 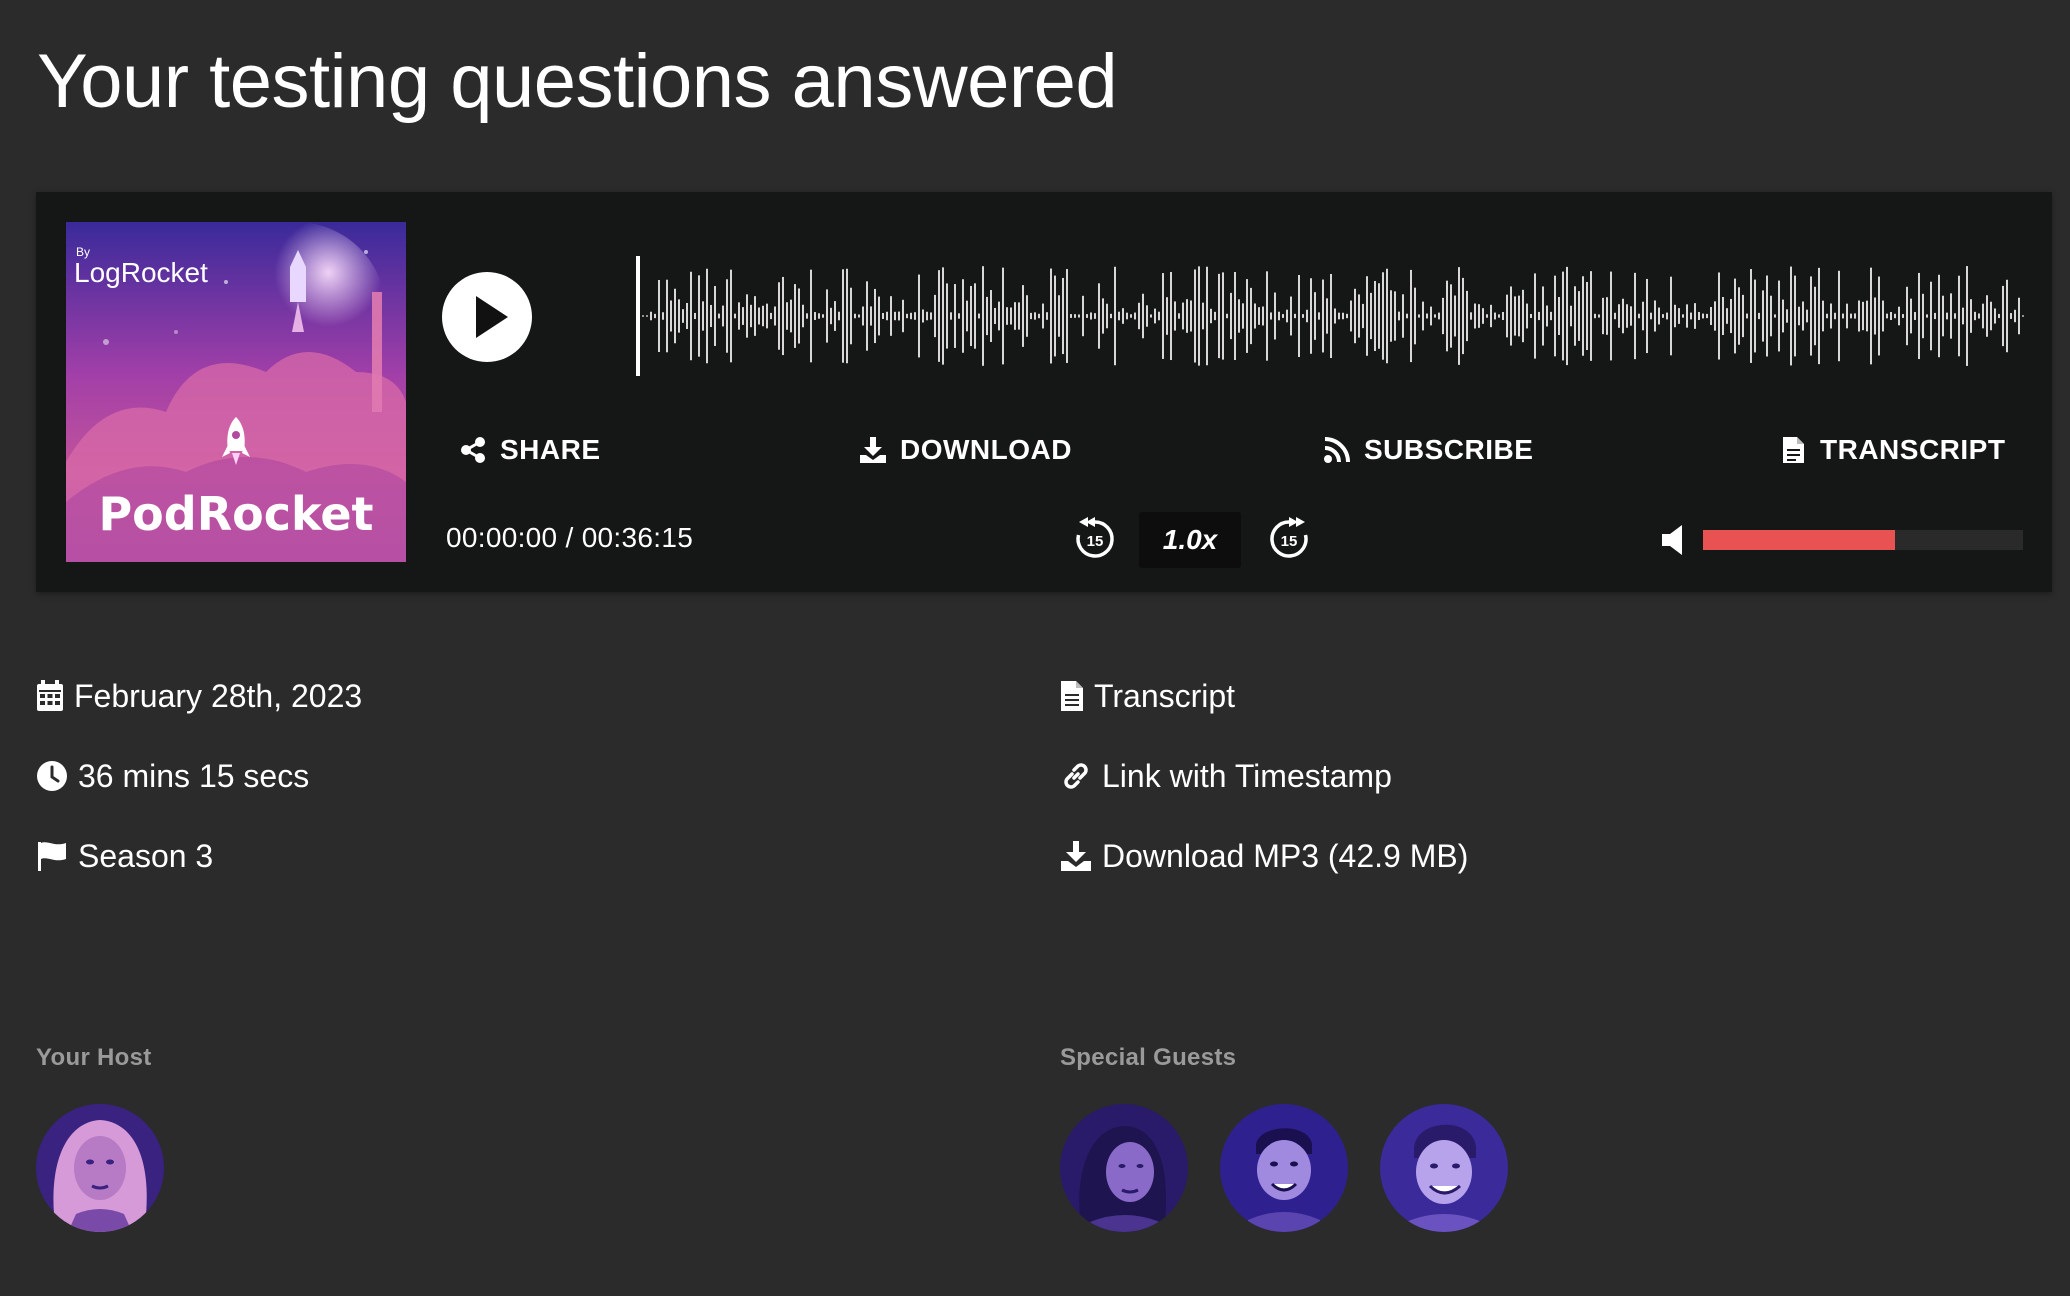 What do you see at coordinates (965, 450) in the screenshot?
I see `download-button: DOWNLOAD` at bounding box center [965, 450].